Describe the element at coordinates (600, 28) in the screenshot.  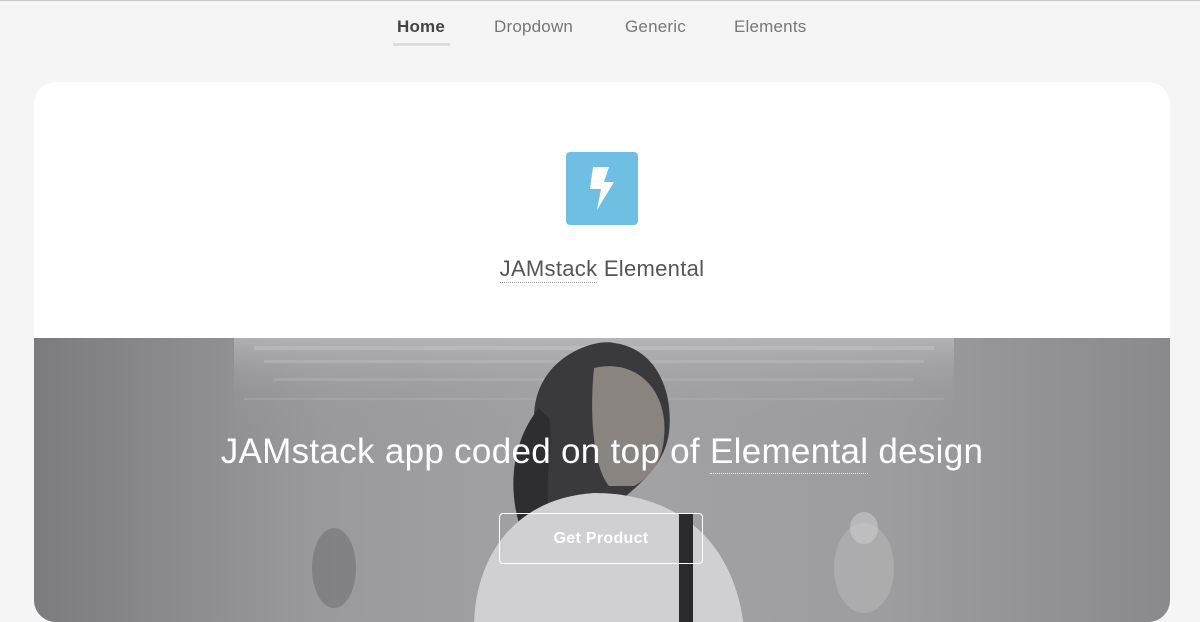
I see `main-nav: Home Dropdown Generic Elements` at that location.